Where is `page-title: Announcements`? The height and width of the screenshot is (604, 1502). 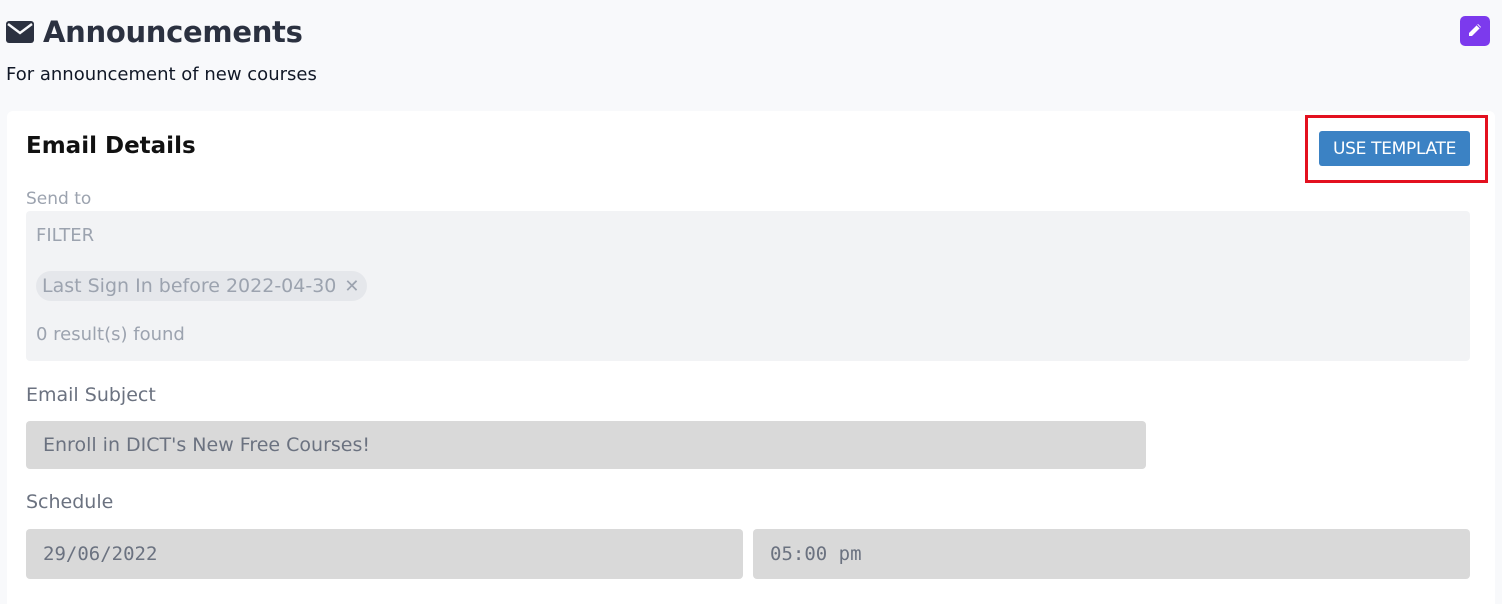
page-title: Announcements is located at coordinates (173, 32).